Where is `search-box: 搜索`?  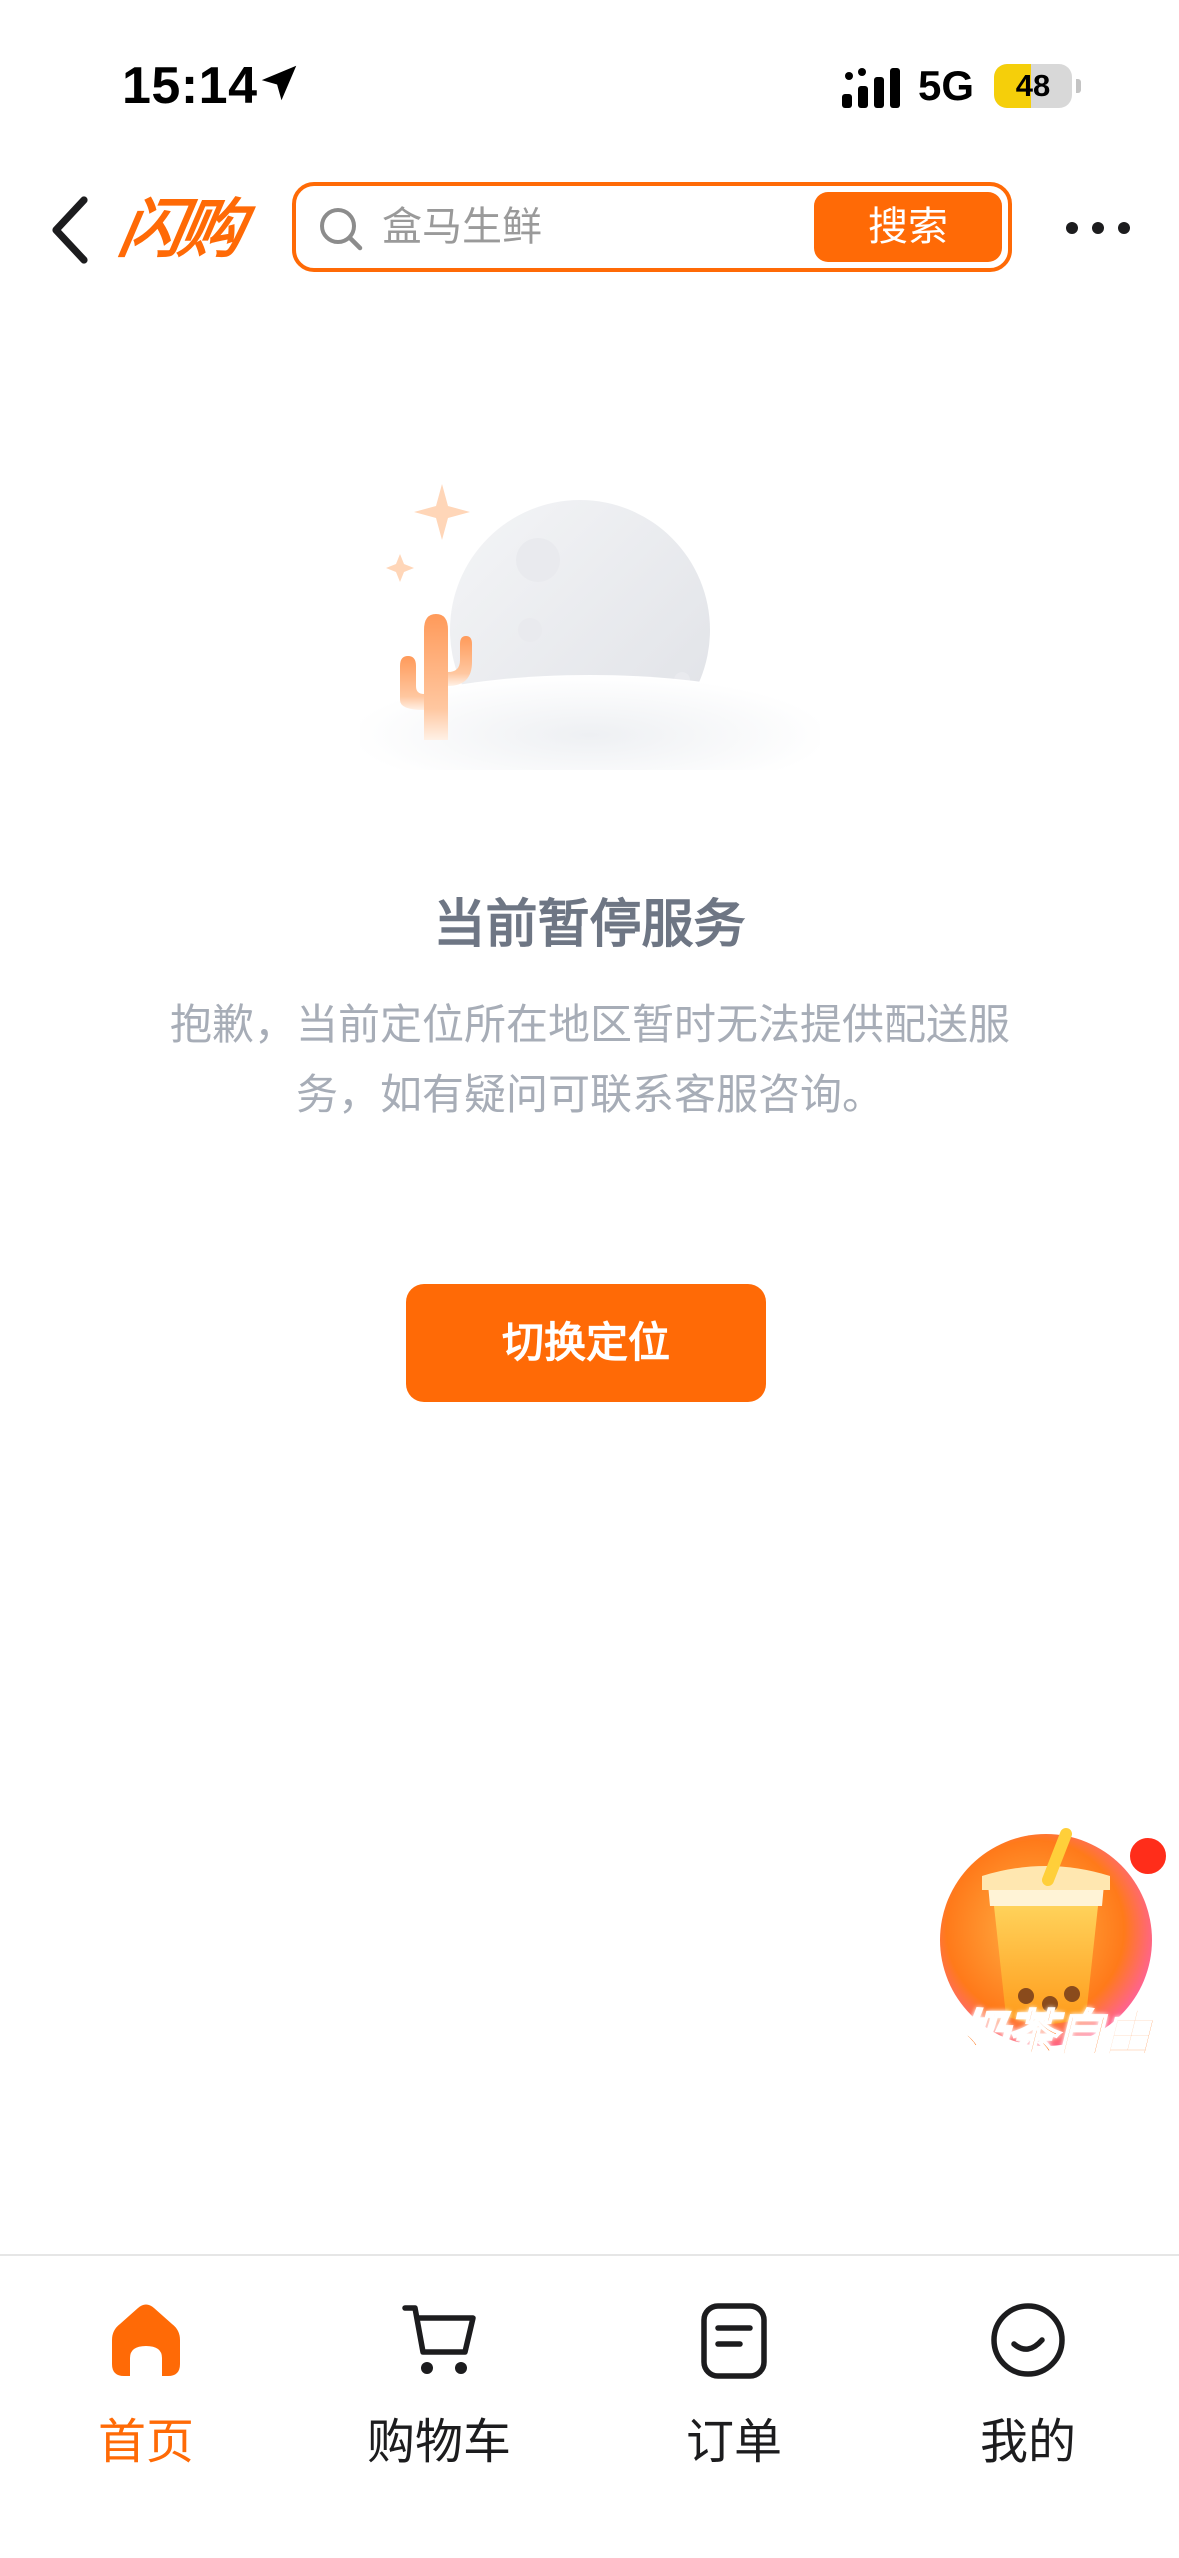 search-box: 搜索 is located at coordinates (652, 227).